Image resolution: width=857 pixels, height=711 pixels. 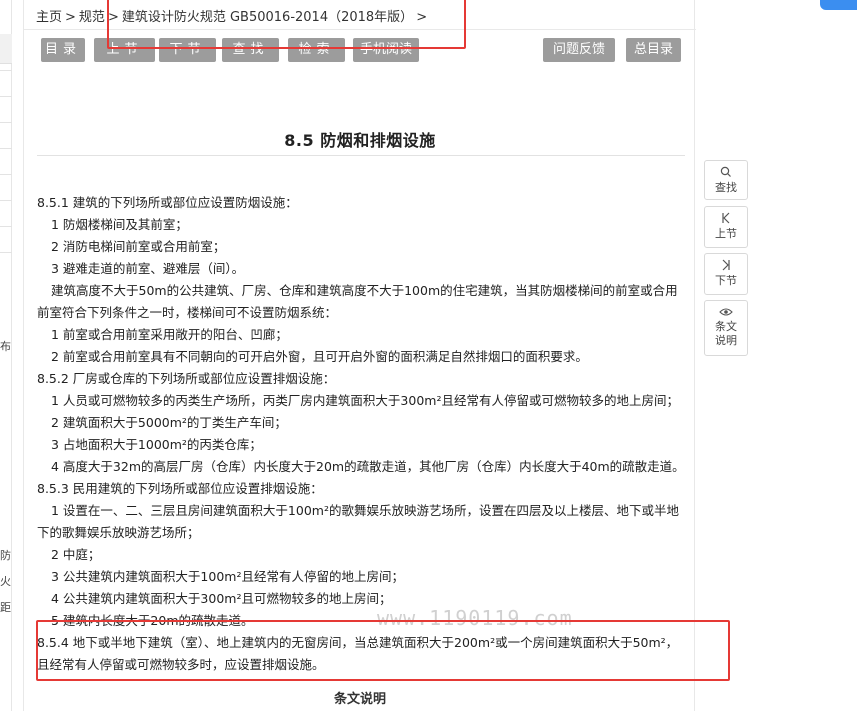 What do you see at coordinates (118, 532) in the screenshot?
I see `clause-item-continued: 下的歌舞娱乐放映游艺场所；` at bounding box center [118, 532].